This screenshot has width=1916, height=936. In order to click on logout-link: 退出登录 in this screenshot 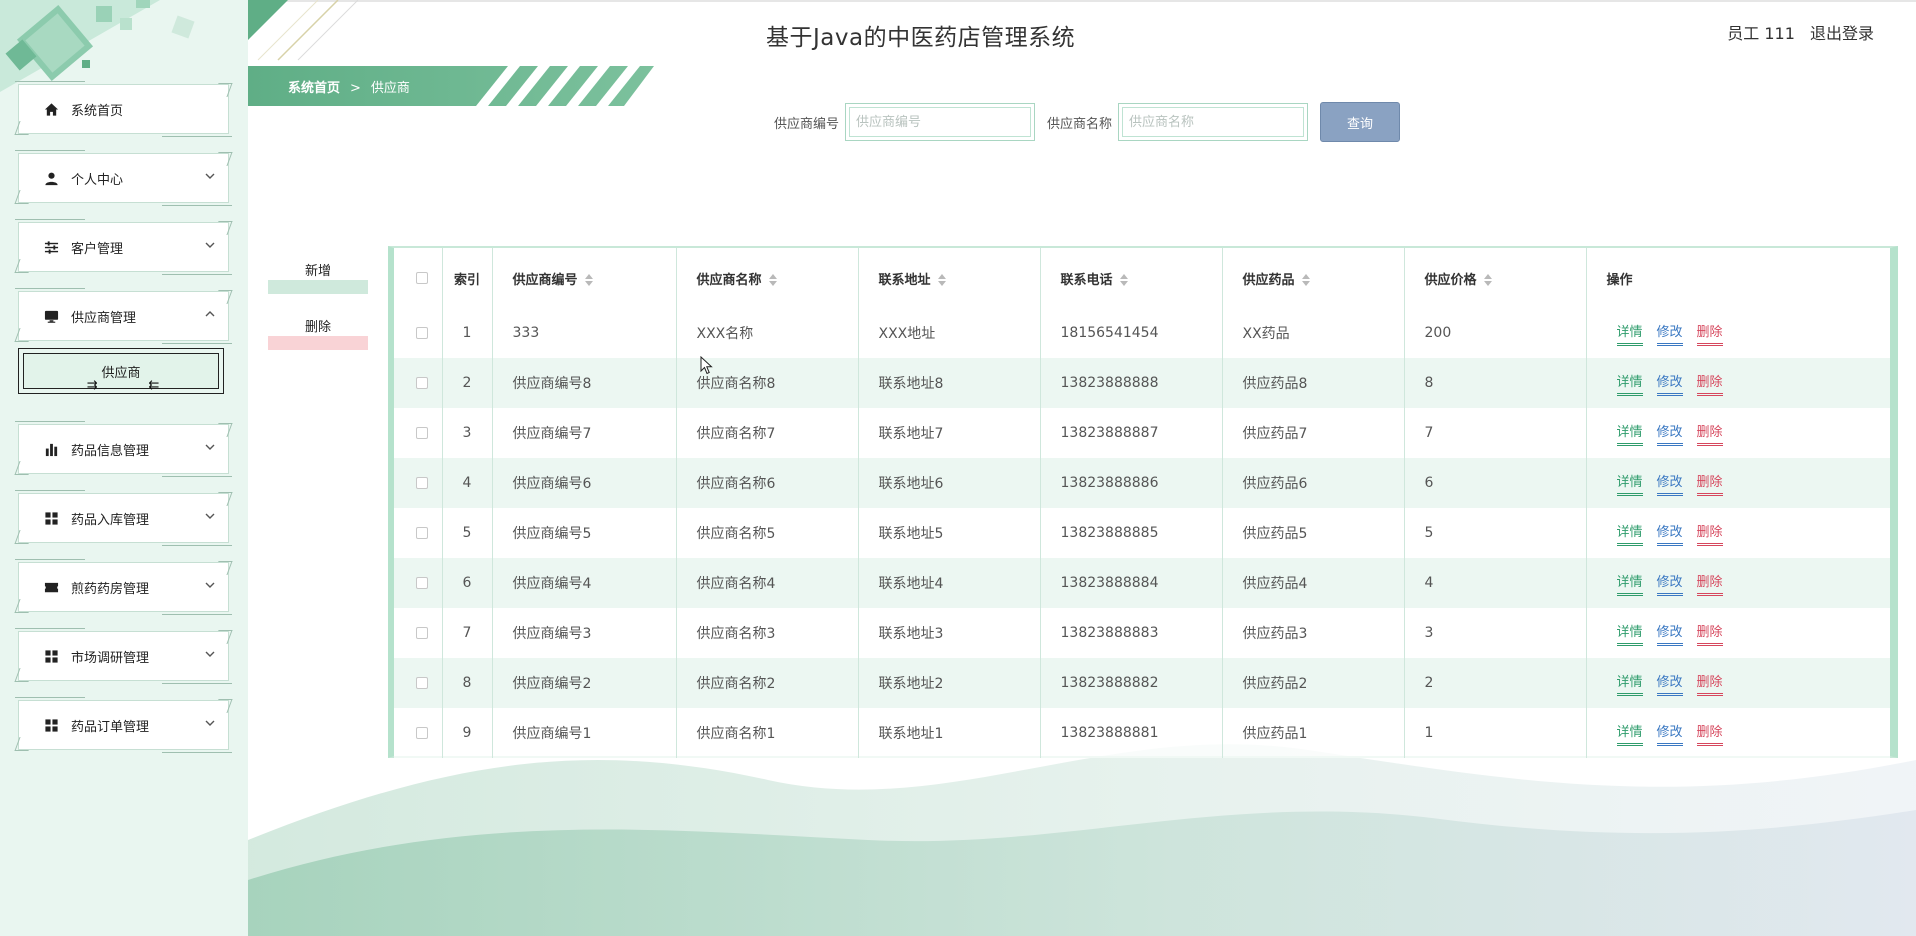, I will do `click(1842, 33)`.